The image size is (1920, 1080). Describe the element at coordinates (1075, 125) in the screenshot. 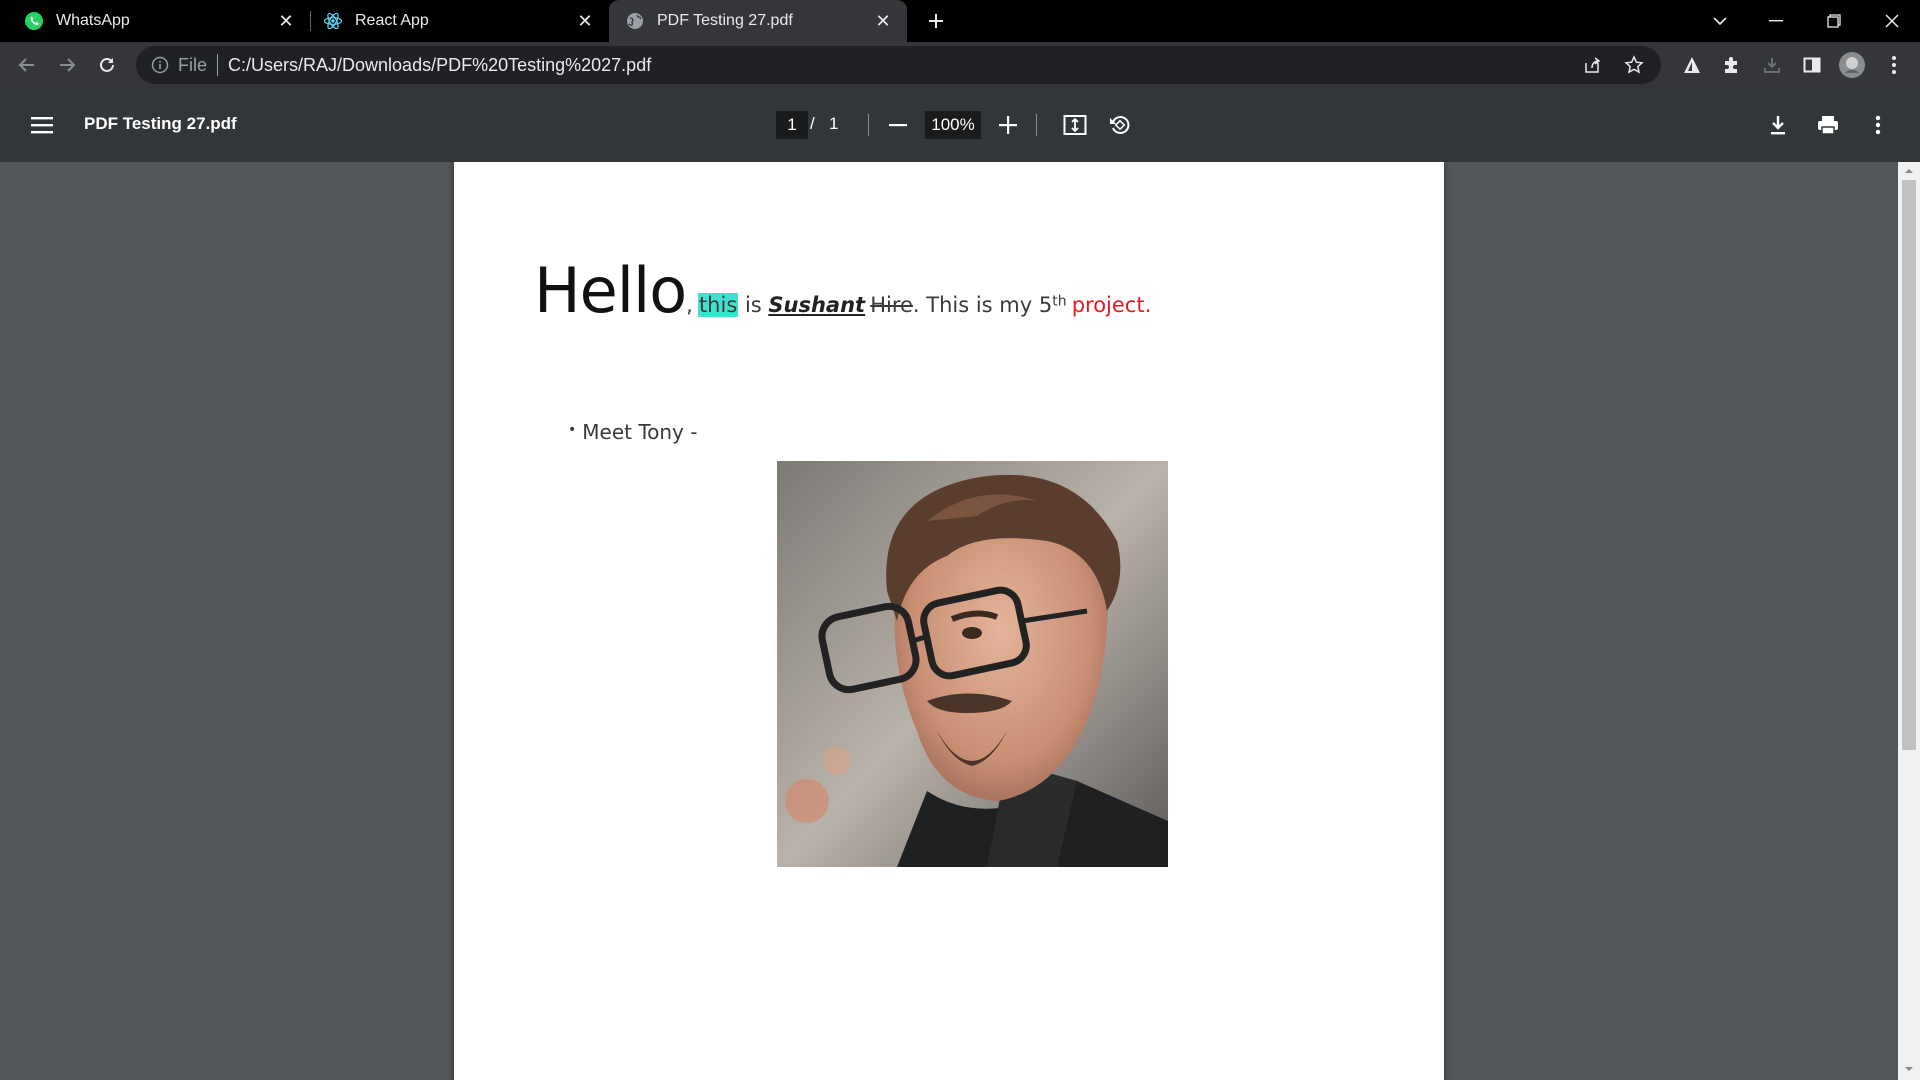

I see `fit-to-page-icon` at that location.